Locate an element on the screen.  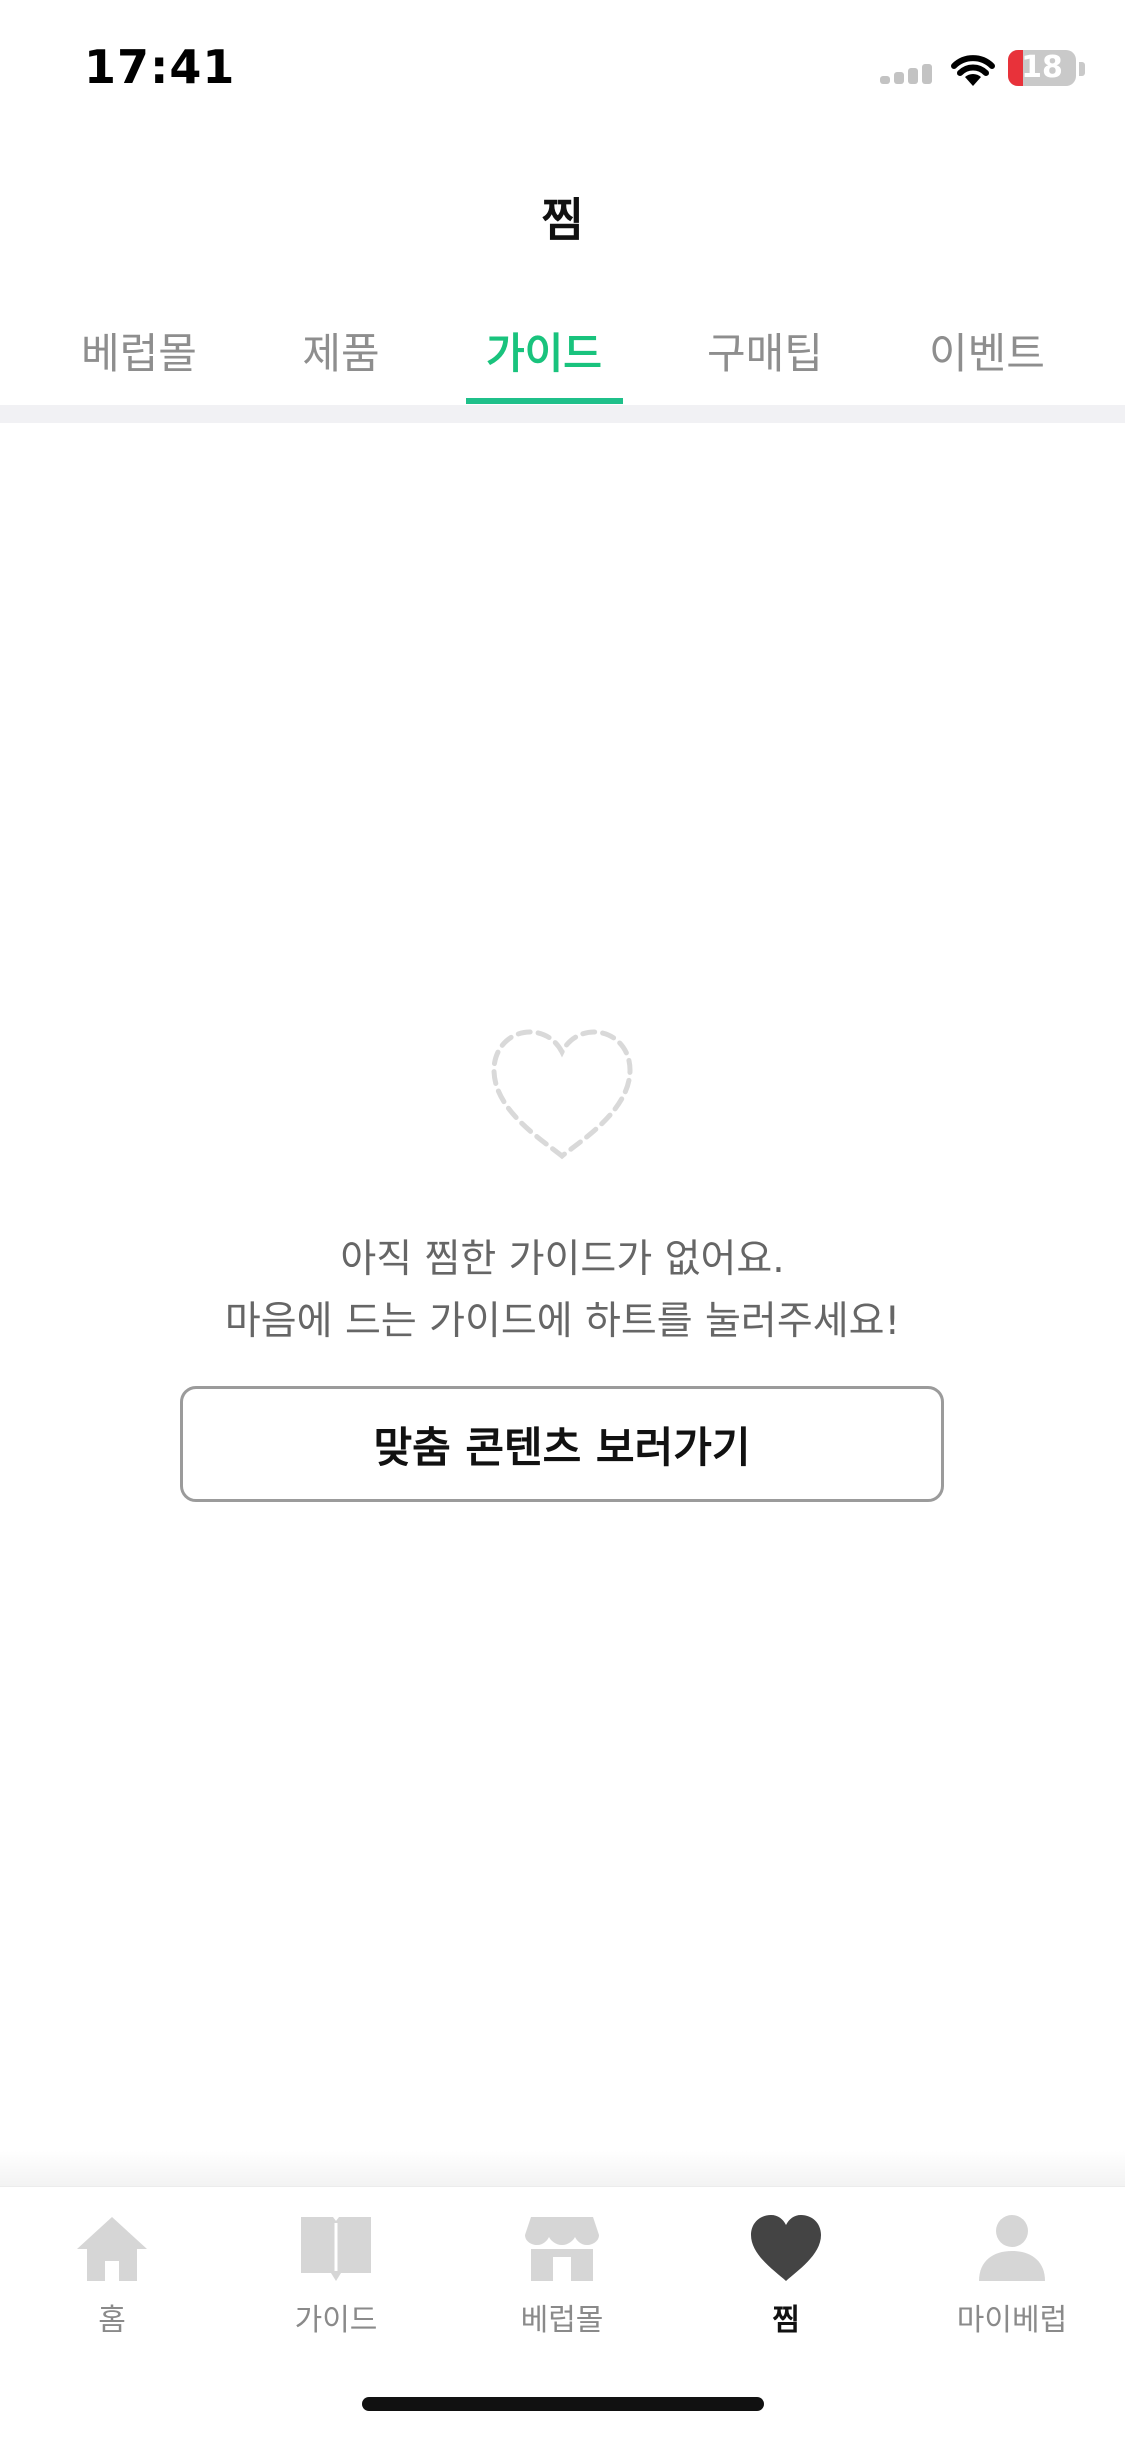
tab-guide: 가이드 is located at coordinates (544, 350).